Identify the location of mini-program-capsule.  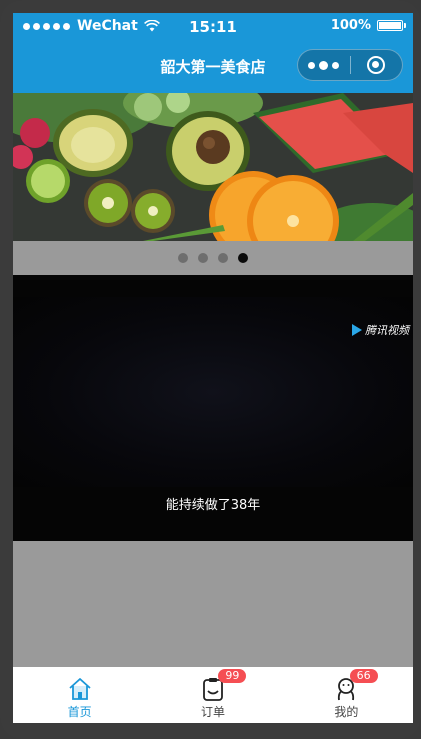
(350, 65).